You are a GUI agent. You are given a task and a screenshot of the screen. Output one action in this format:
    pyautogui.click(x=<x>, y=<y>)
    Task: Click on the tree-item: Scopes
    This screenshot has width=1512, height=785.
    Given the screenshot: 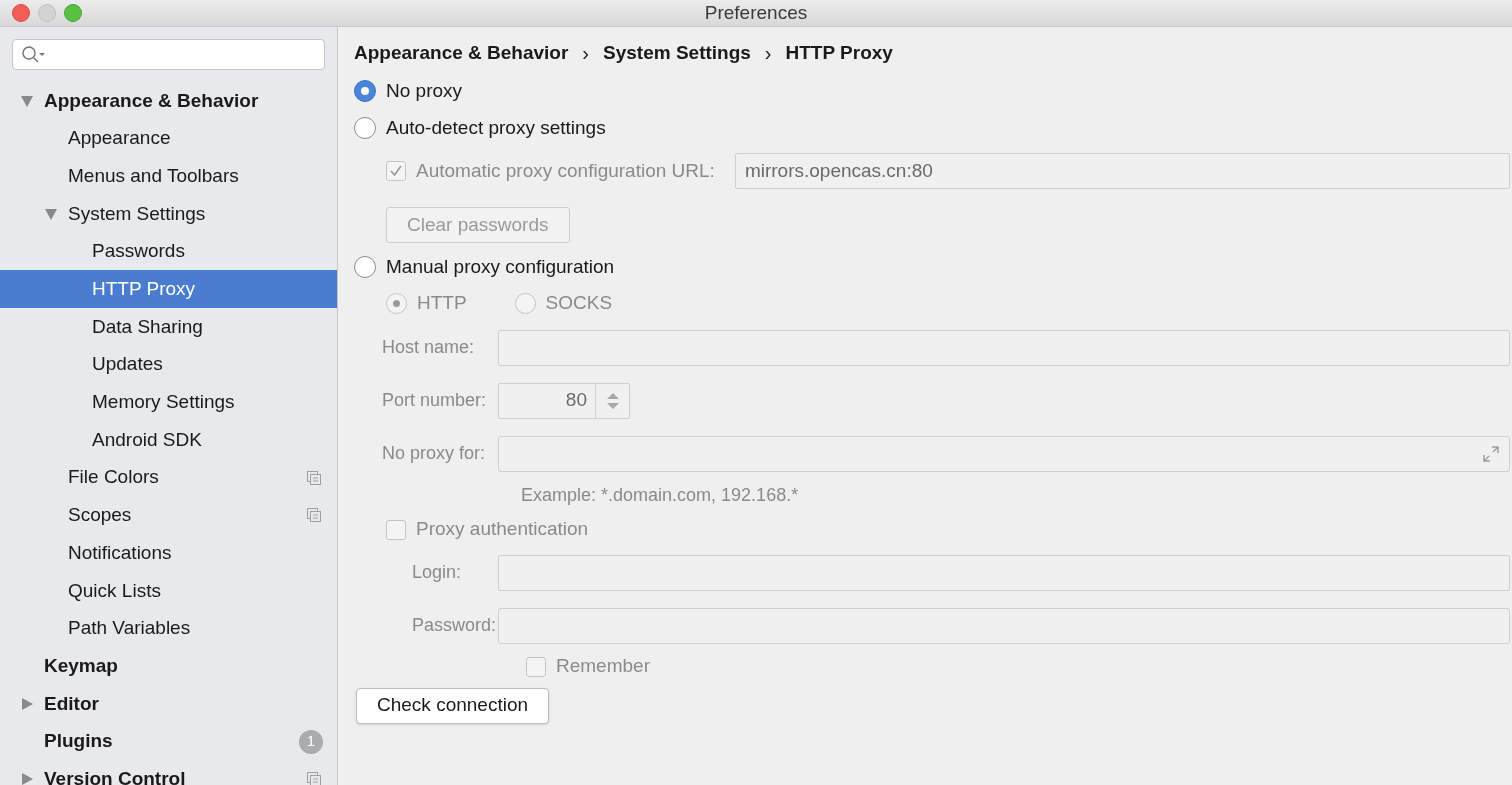 What is the action you would take?
    pyautogui.click(x=168, y=515)
    